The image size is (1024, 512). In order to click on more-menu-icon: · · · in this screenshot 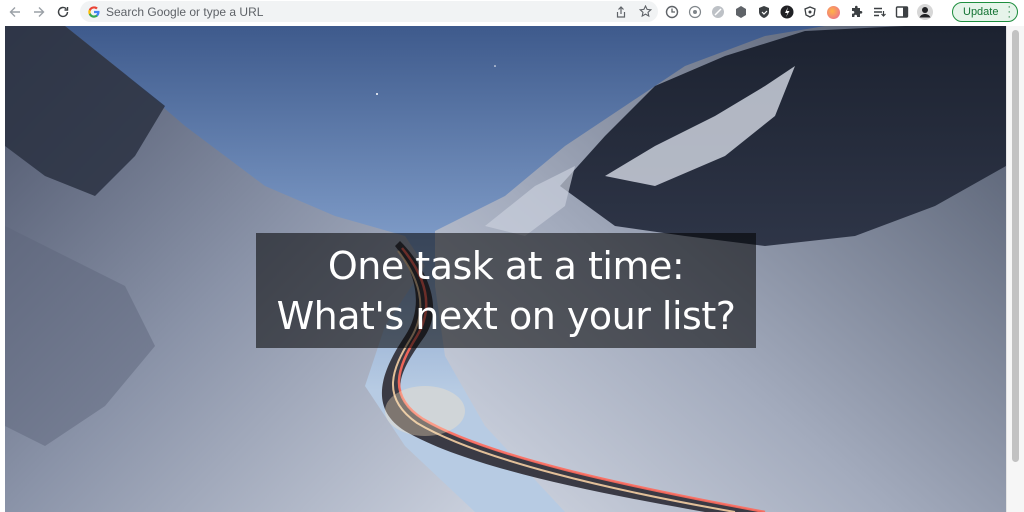, I will do `click(1009, 12)`.